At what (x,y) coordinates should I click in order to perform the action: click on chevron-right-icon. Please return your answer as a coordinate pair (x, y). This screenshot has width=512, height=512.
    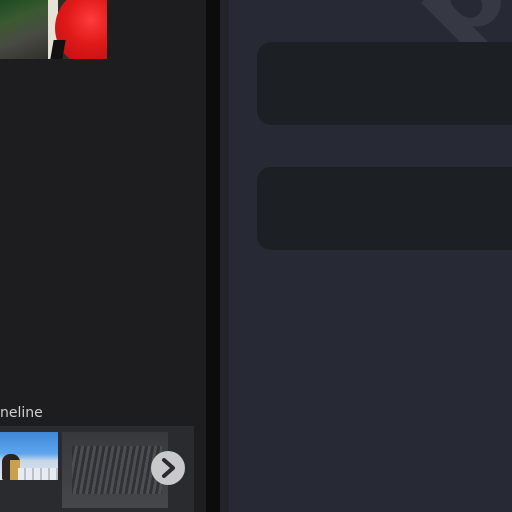
    Looking at the image, I should click on (168, 468).